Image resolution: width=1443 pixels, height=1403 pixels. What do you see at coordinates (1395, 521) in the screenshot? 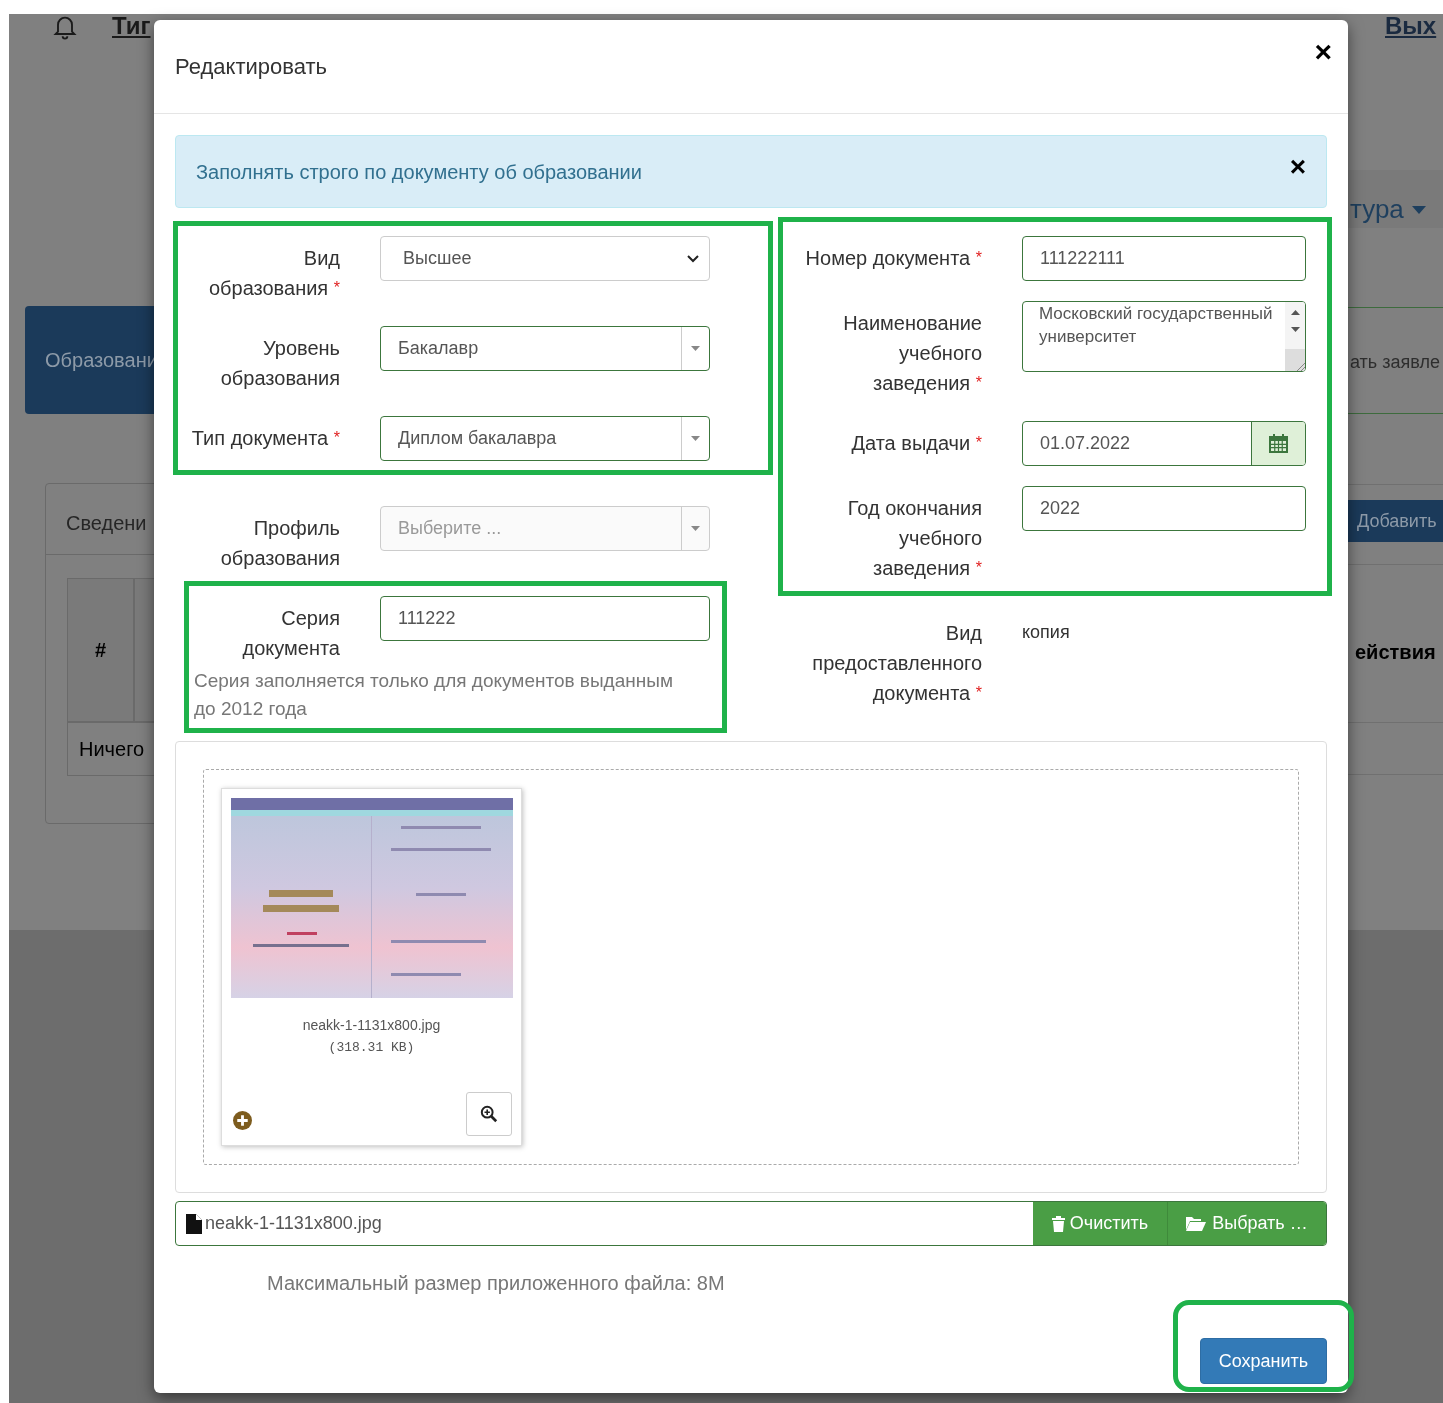
I see `add-button: Добавить` at bounding box center [1395, 521].